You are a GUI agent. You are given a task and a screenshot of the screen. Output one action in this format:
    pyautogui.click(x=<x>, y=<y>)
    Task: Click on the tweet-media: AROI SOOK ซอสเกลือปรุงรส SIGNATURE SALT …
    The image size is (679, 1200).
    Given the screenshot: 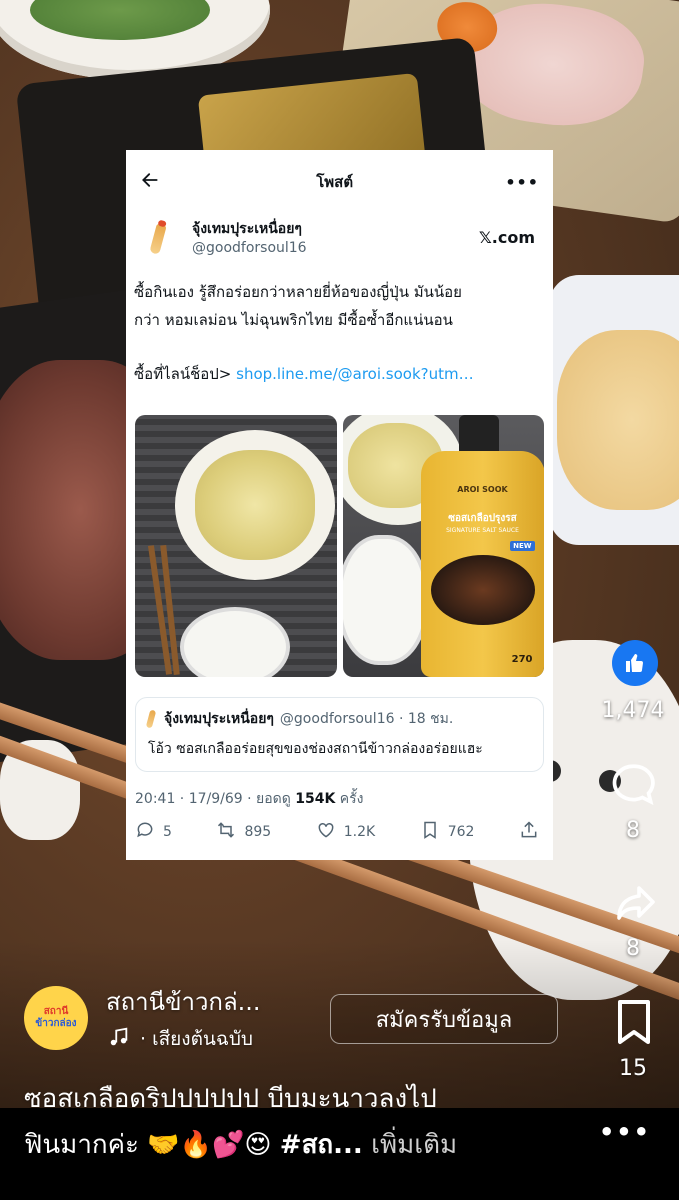 What is the action you would take?
    pyautogui.click(x=339, y=546)
    